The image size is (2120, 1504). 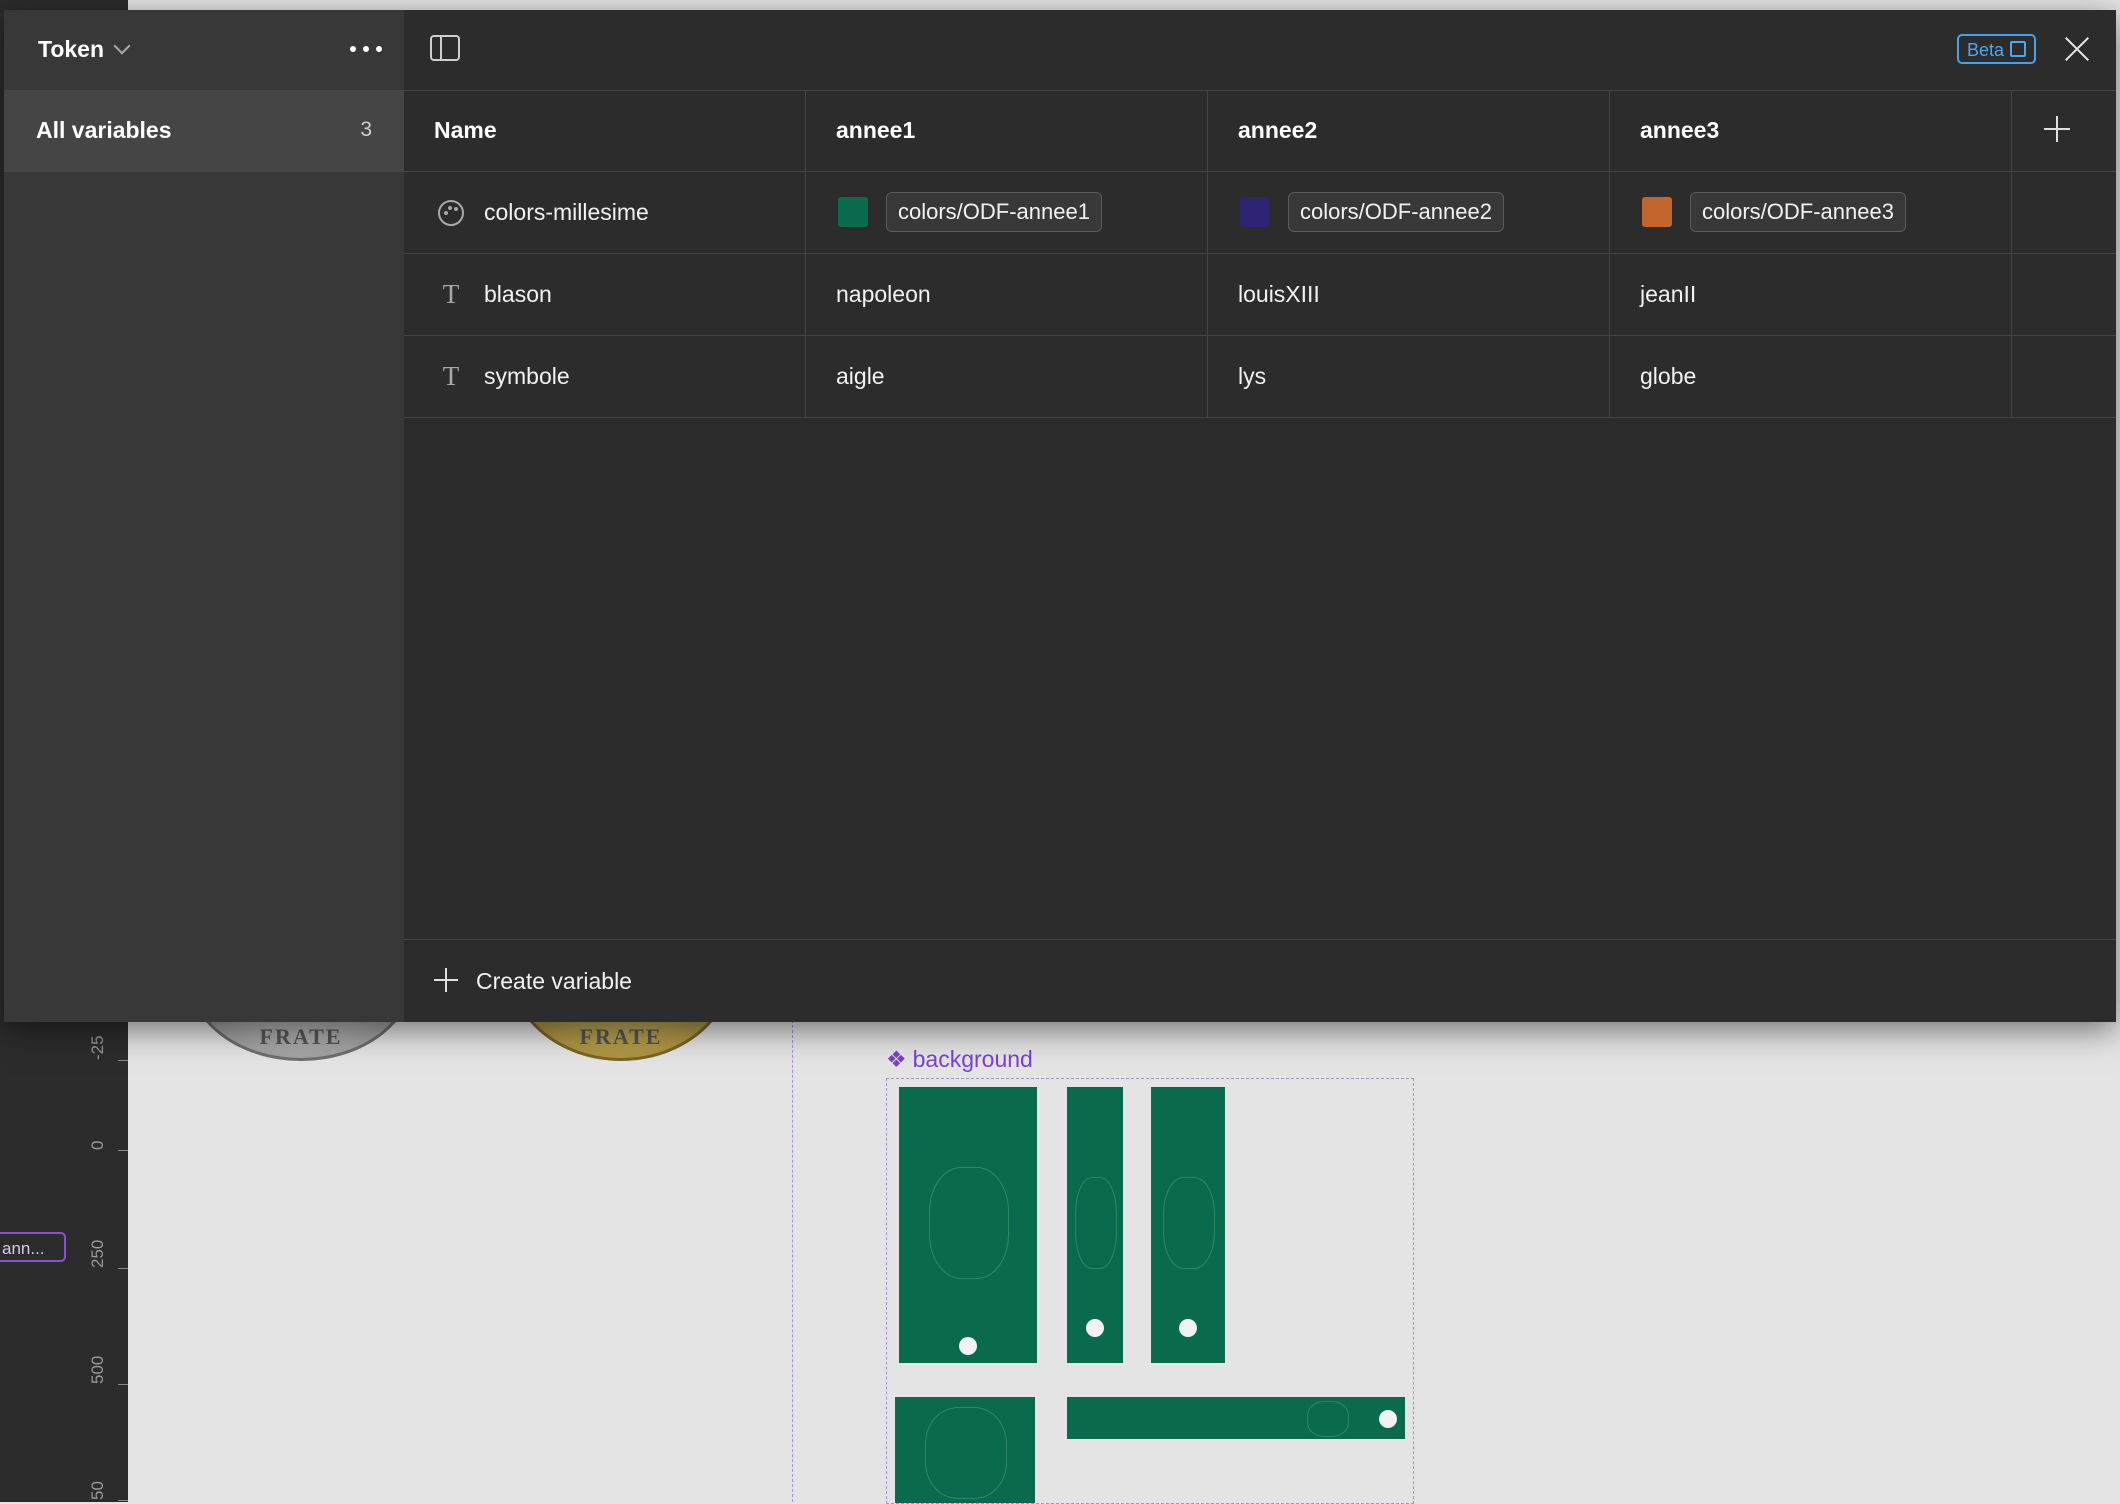 What do you see at coordinates (366, 48) in the screenshot?
I see `more-options-icon` at bounding box center [366, 48].